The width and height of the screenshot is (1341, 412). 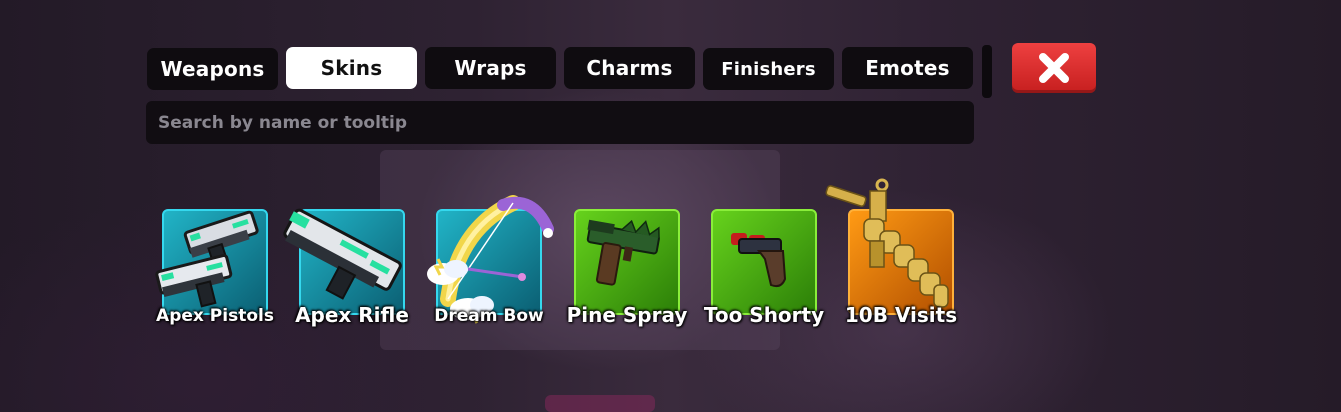 I want to click on item-apex-pistols: Apex Pistols, so click(x=214, y=267).